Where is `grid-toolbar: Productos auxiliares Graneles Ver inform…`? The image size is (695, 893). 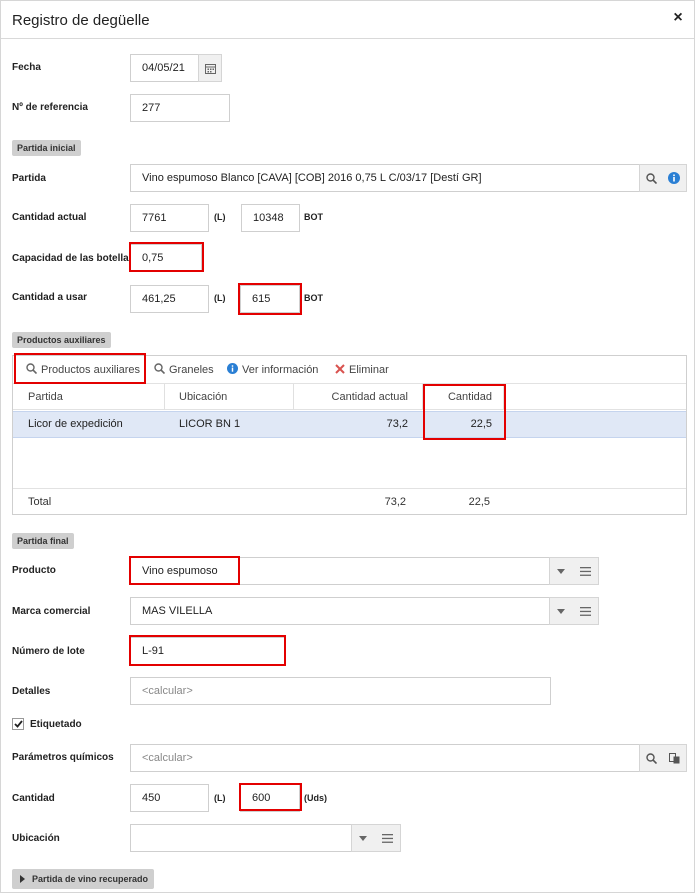
grid-toolbar: Productos auxiliares Graneles Ver inform… is located at coordinates (349, 370).